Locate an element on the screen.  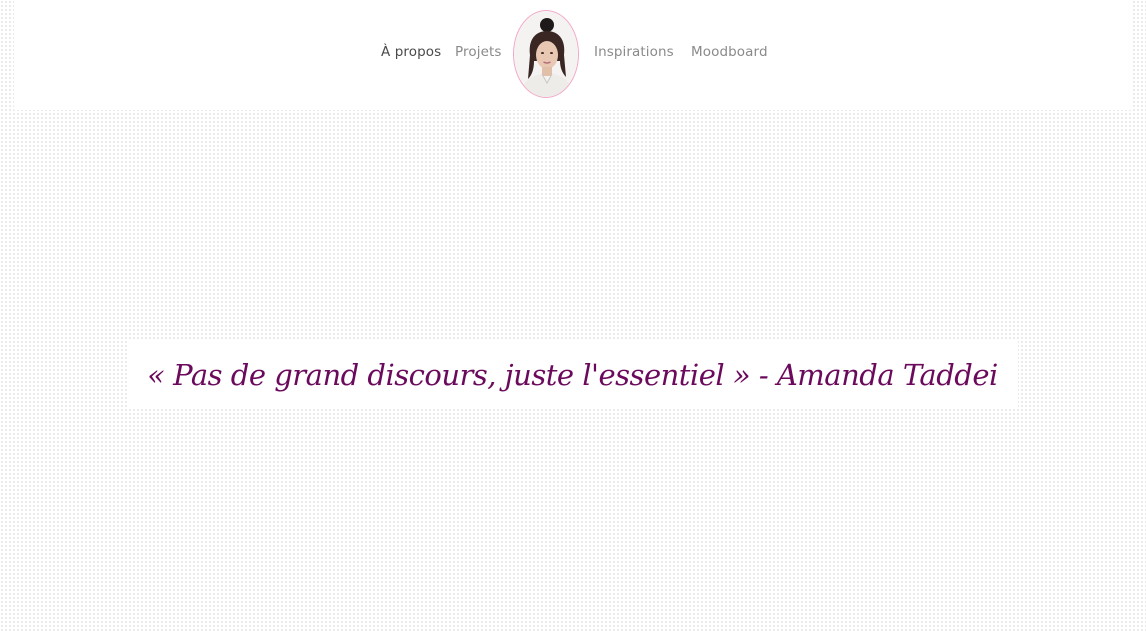
nav-link-projets: Projets is located at coordinates (478, 52).